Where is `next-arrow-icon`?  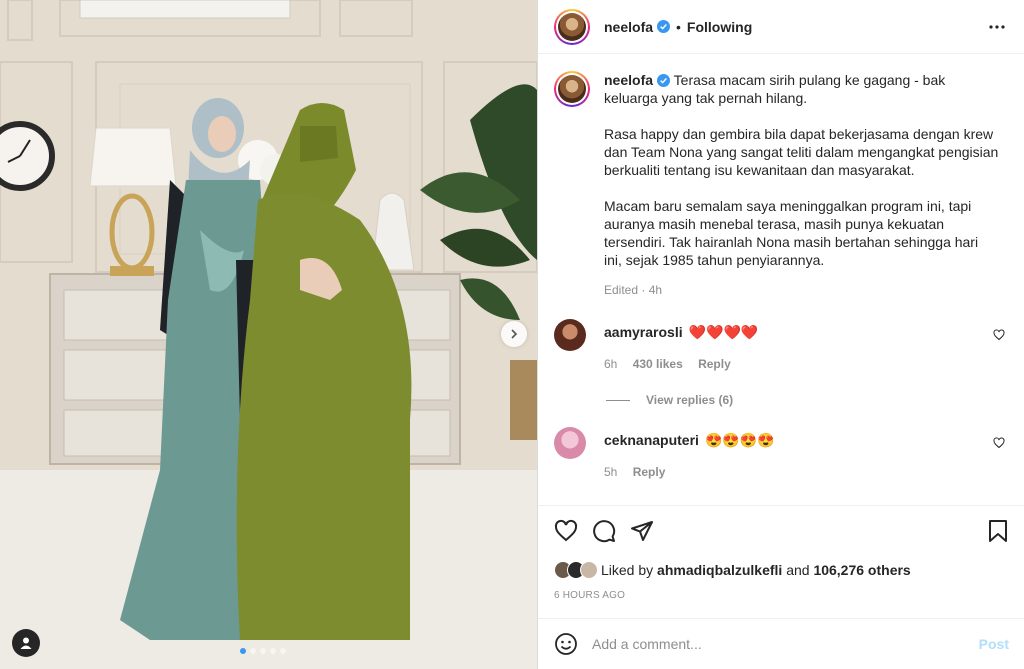 next-arrow-icon is located at coordinates (514, 334).